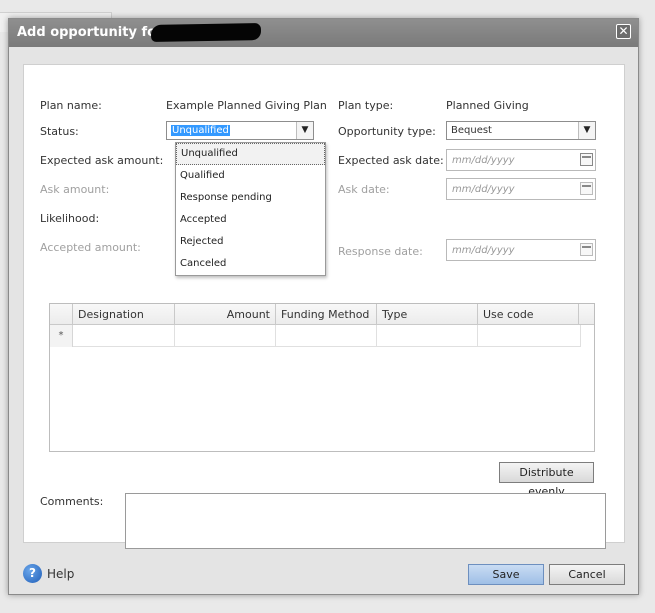  Describe the element at coordinates (326, 314) in the screenshot. I see `column-funding-method: Funding Method` at that location.